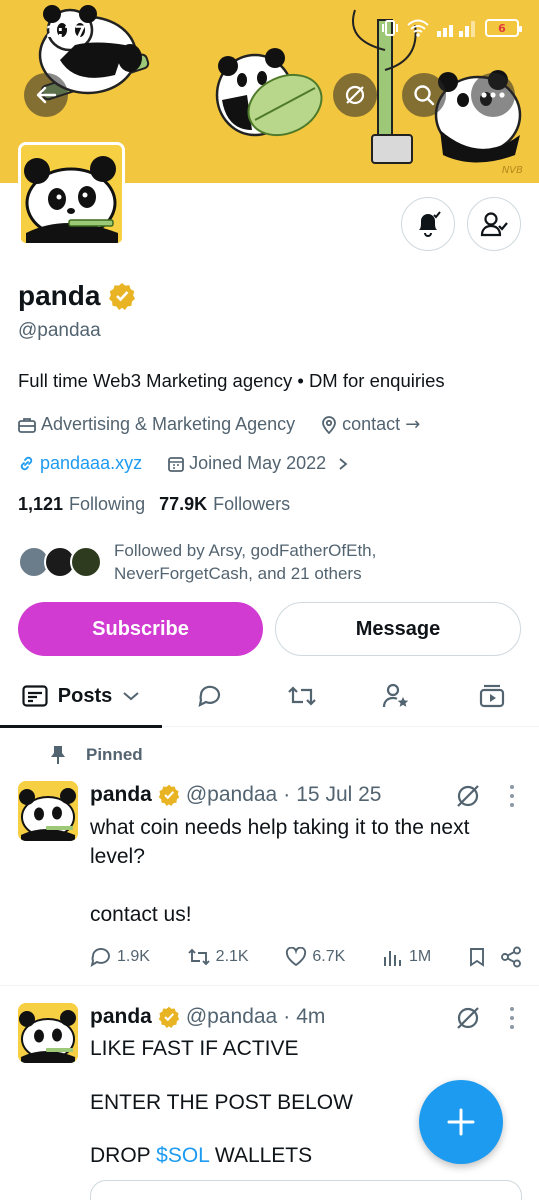 The image size is (539, 1200). What do you see at coordinates (66, 31) in the screenshot?
I see `status-time: 2:17` at bounding box center [66, 31].